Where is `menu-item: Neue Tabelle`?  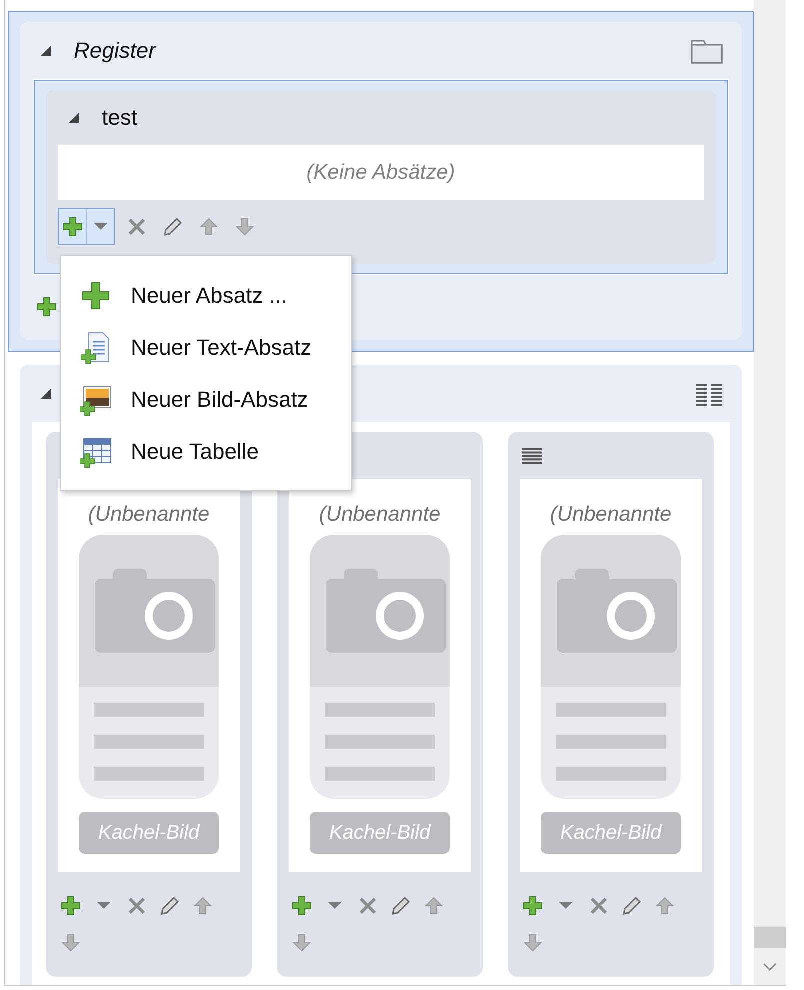
menu-item: Neue Tabelle is located at coordinates (206, 452).